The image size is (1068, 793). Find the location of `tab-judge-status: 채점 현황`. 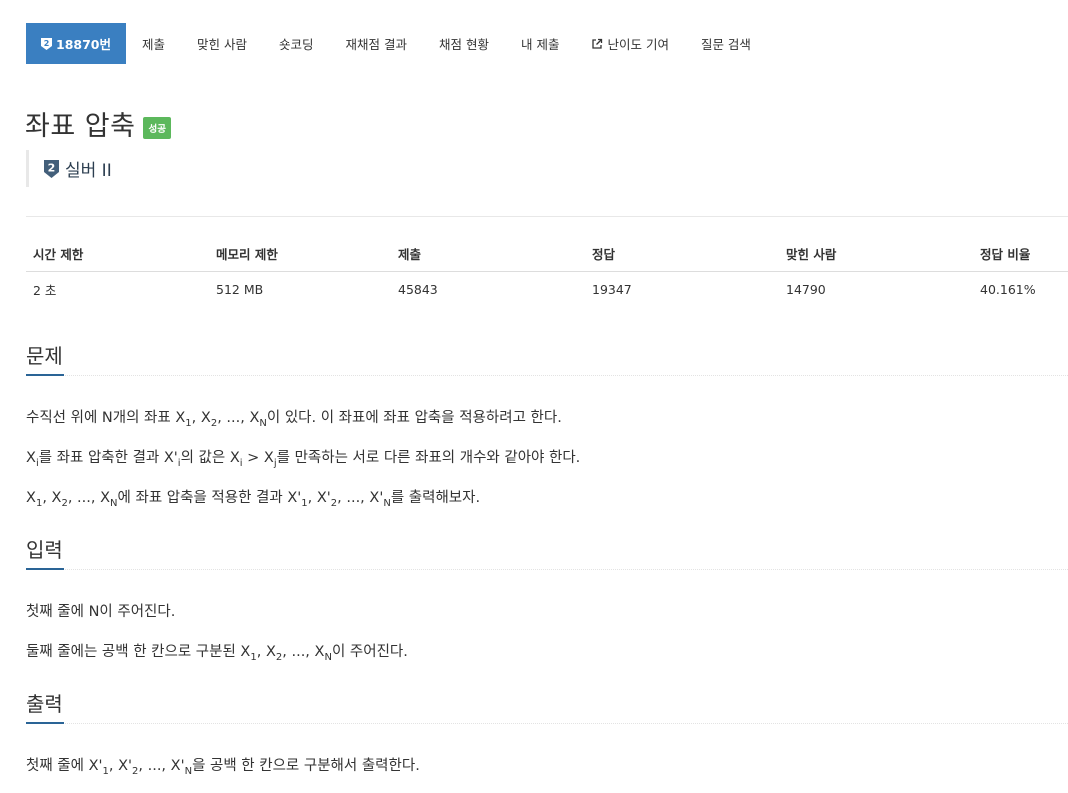

tab-judge-status: 채점 현황 is located at coordinates (464, 43).